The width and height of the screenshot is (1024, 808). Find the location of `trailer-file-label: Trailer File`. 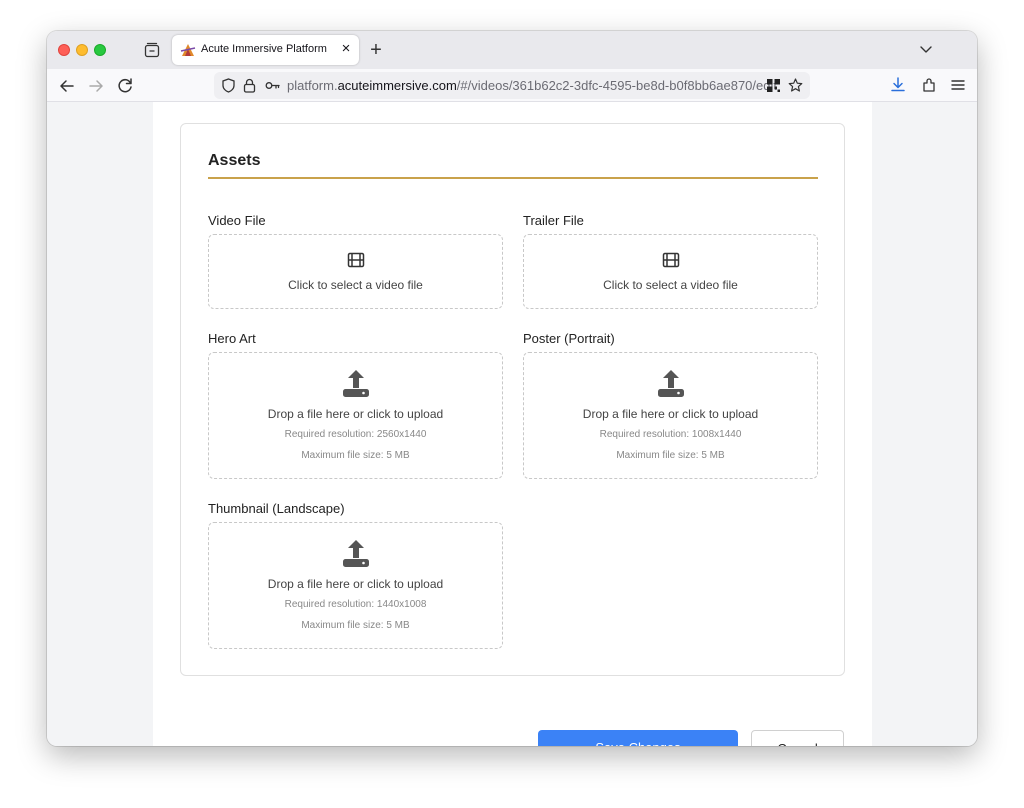

trailer-file-label: Trailer File is located at coordinates (553, 220).